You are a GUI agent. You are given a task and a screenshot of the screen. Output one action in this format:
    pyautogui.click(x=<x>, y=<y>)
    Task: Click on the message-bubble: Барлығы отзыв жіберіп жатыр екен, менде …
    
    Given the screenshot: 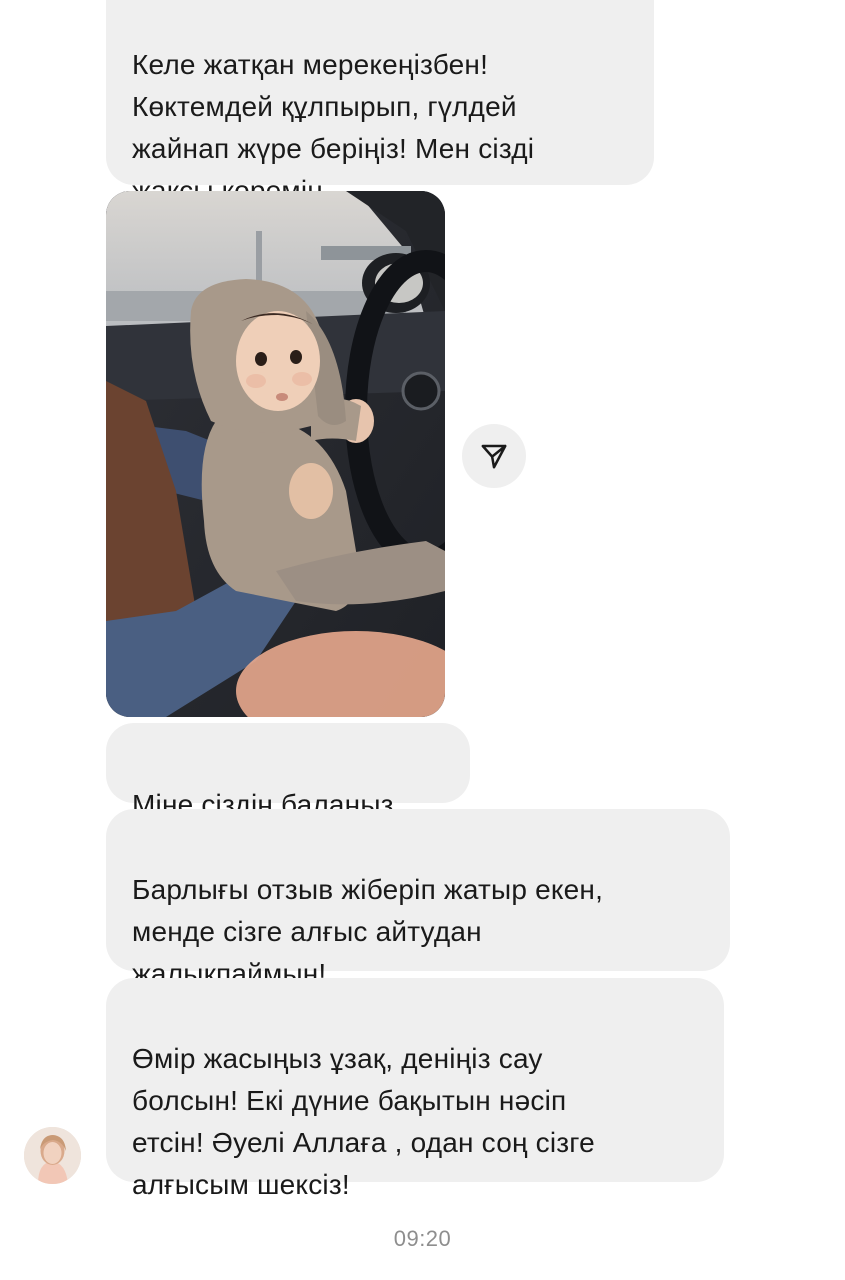 What is the action you would take?
    pyautogui.click(x=418, y=899)
    